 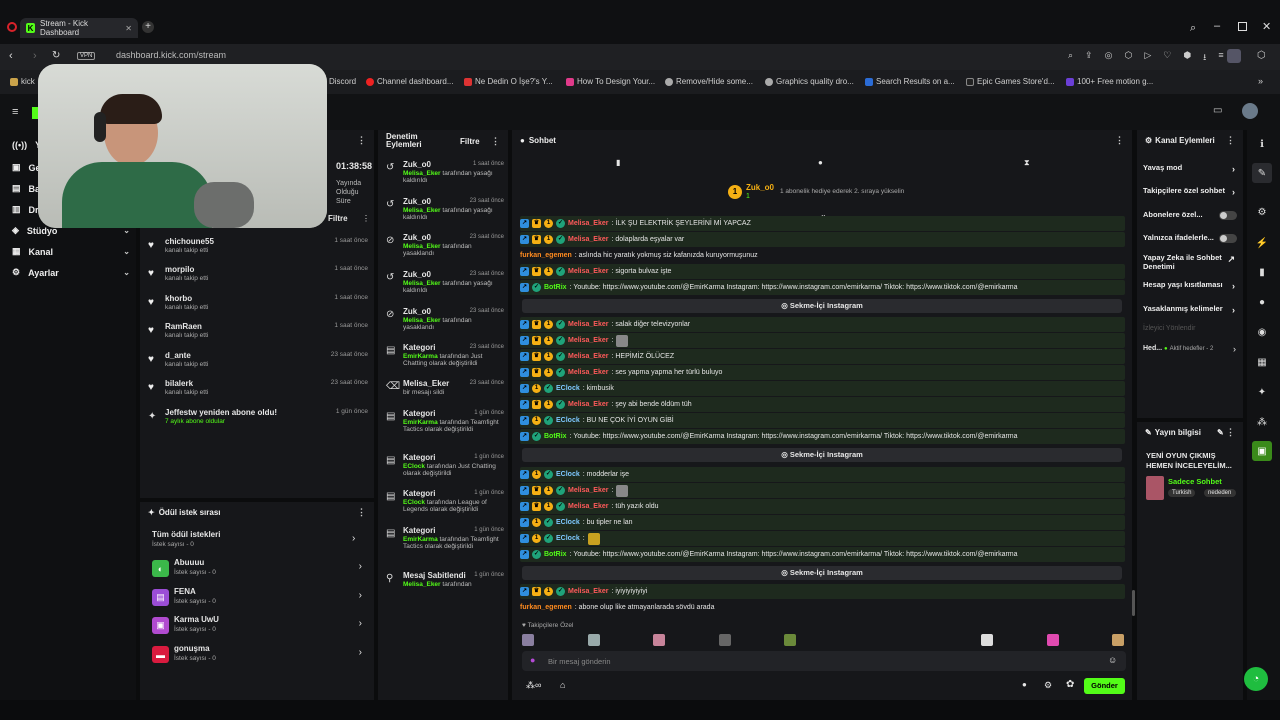 I want to click on chat-message: ↗ 1 ✓ EClock: modderlar işe, so click(x=822, y=474).